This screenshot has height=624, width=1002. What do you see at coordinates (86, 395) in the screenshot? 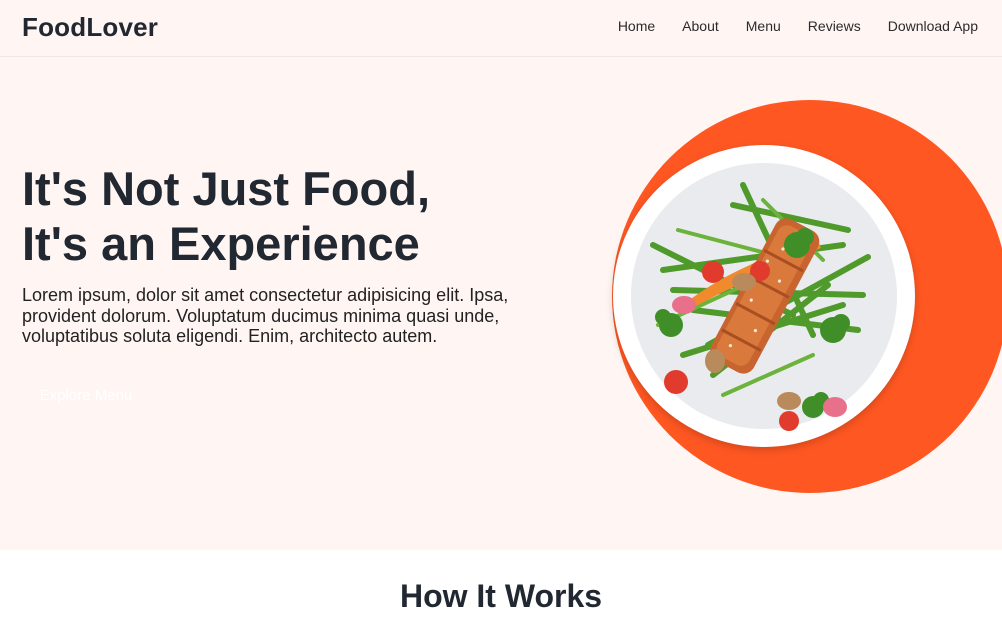
I see `explore-menu-button: Explore Menu` at bounding box center [86, 395].